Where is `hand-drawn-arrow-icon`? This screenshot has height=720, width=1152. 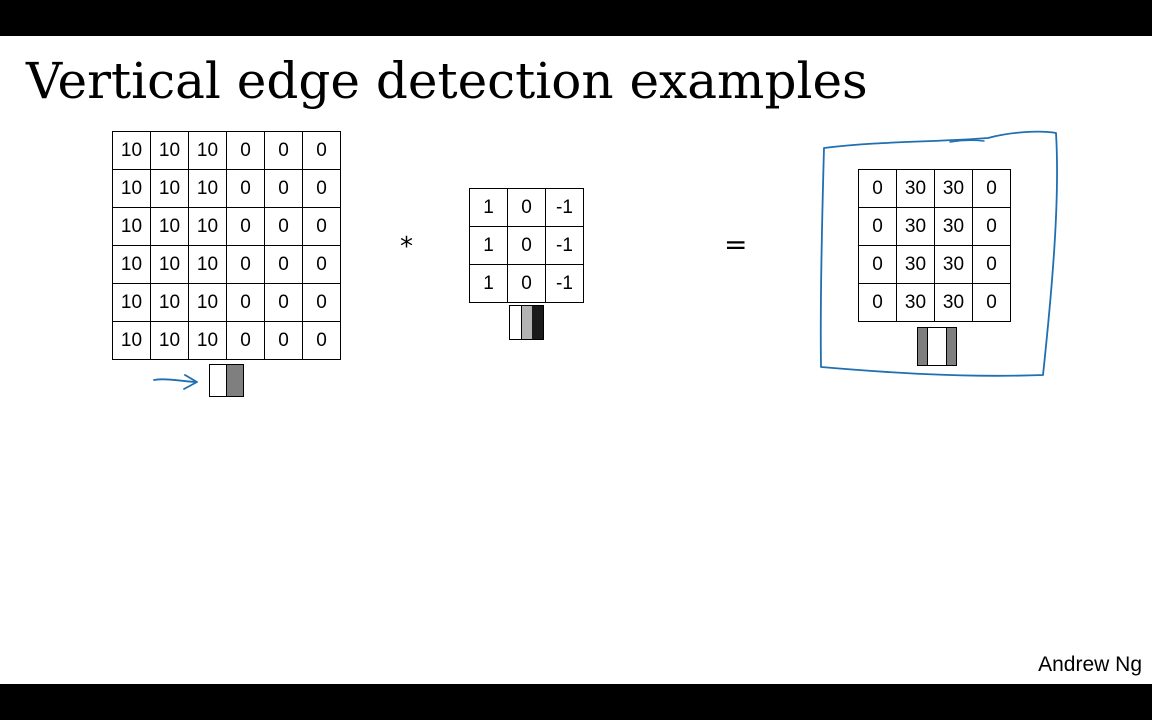
hand-drawn-arrow-icon is located at coordinates (175, 382).